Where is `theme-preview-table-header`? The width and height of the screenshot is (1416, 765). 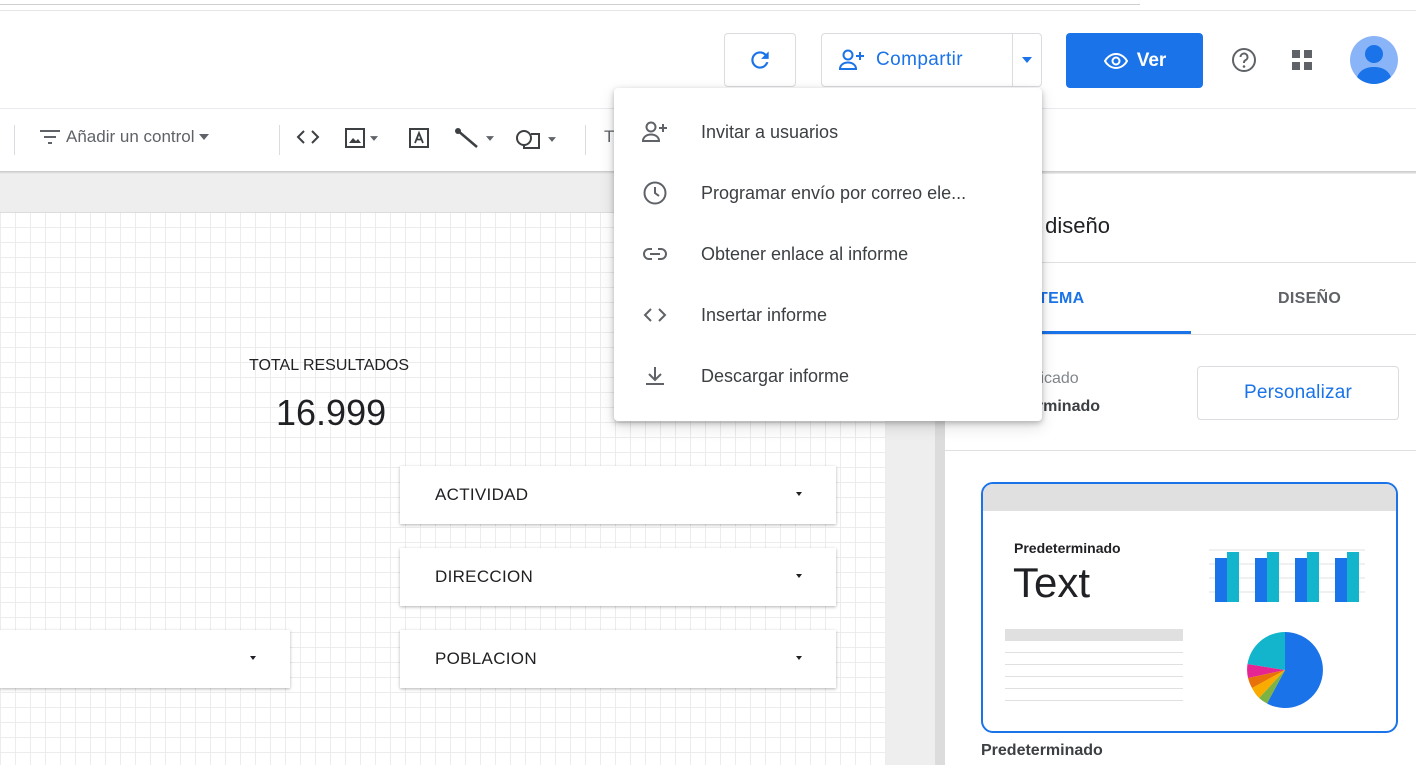 theme-preview-table-header is located at coordinates (1094, 635).